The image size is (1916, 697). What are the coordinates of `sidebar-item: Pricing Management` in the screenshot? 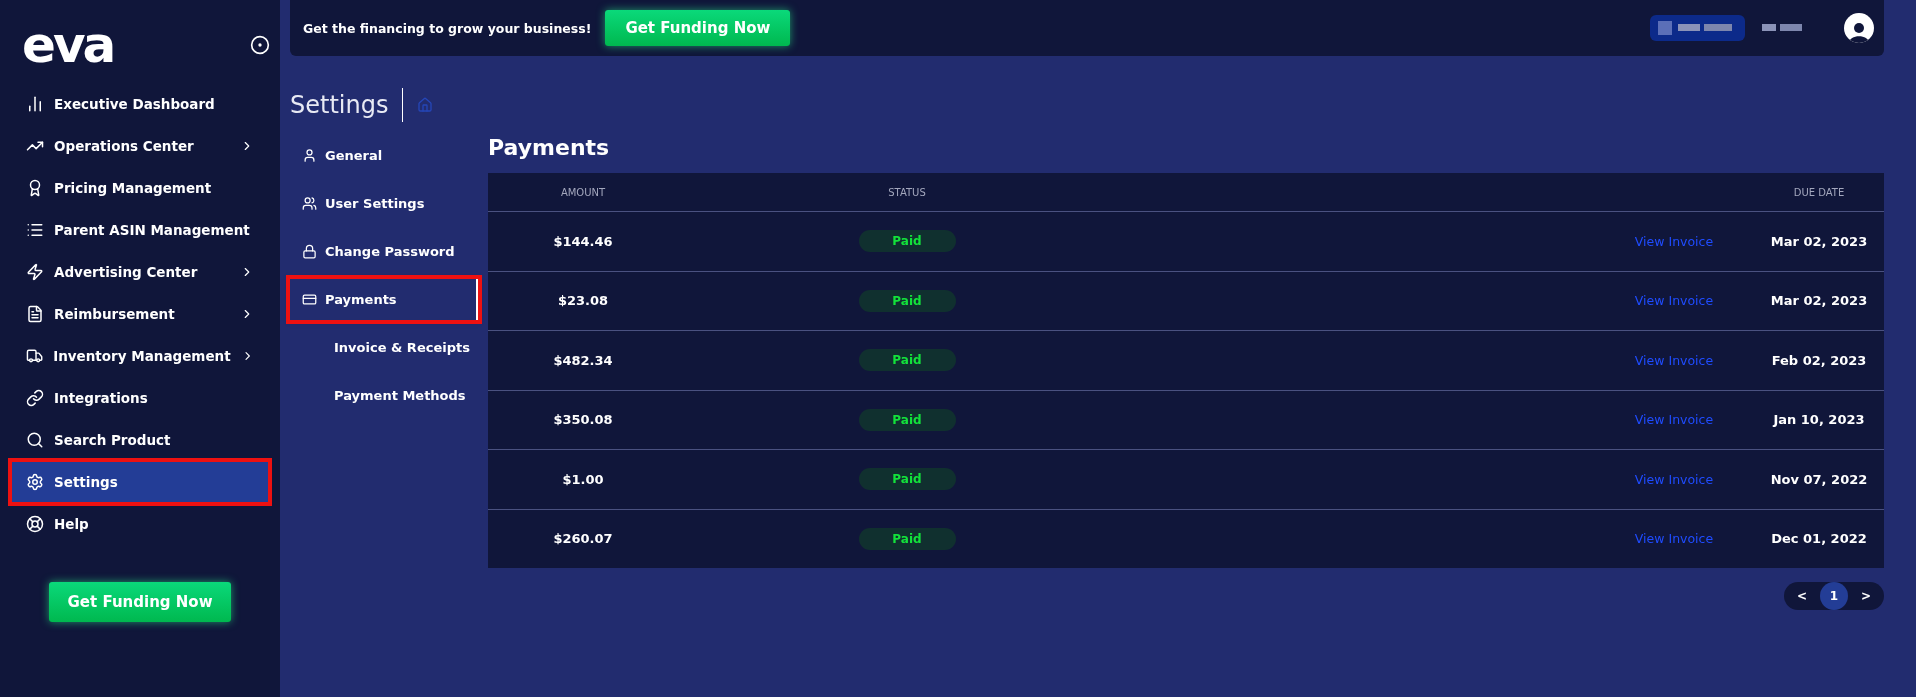 It's located at (140, 188).